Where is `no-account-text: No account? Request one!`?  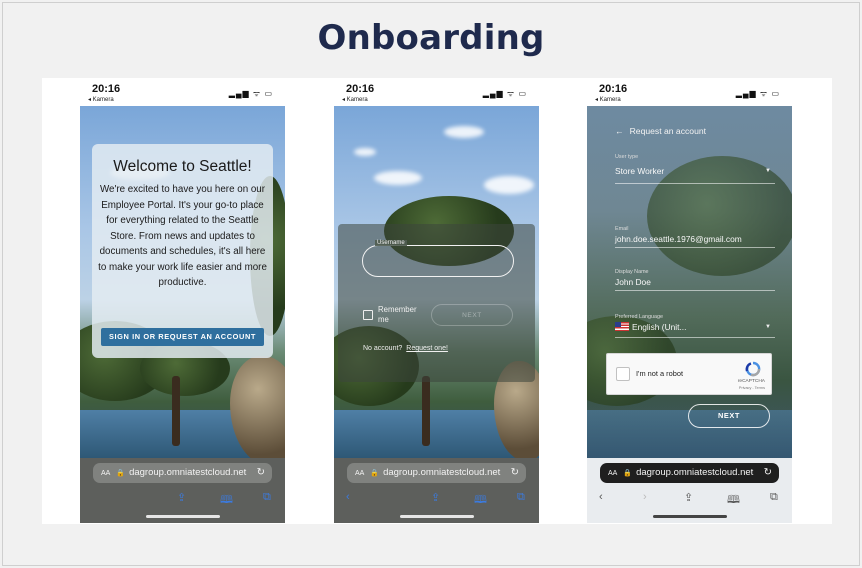
no-account-text: No account? Request one! is located at coordinates (405, 348).